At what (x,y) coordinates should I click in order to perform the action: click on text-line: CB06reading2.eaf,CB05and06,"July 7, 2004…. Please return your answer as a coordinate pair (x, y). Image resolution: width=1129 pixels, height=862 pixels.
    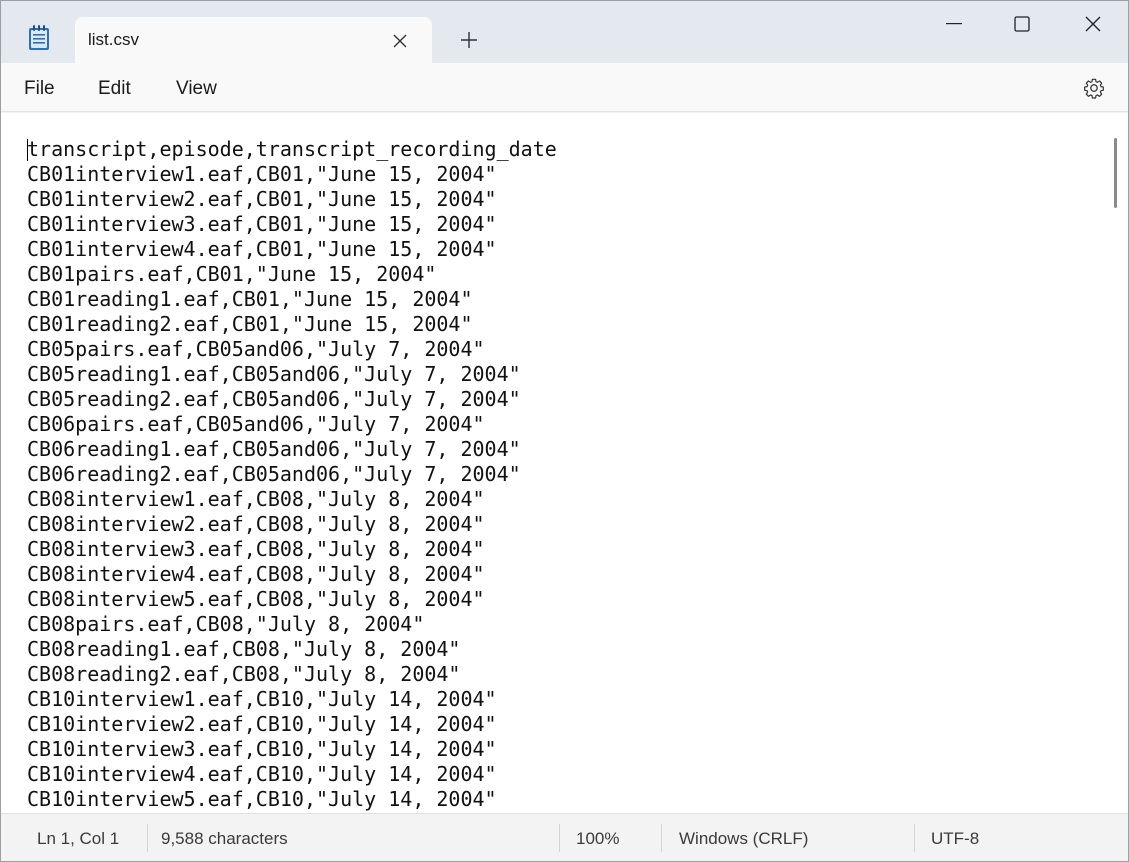
    Looking at the image, I should click on (292, 474).